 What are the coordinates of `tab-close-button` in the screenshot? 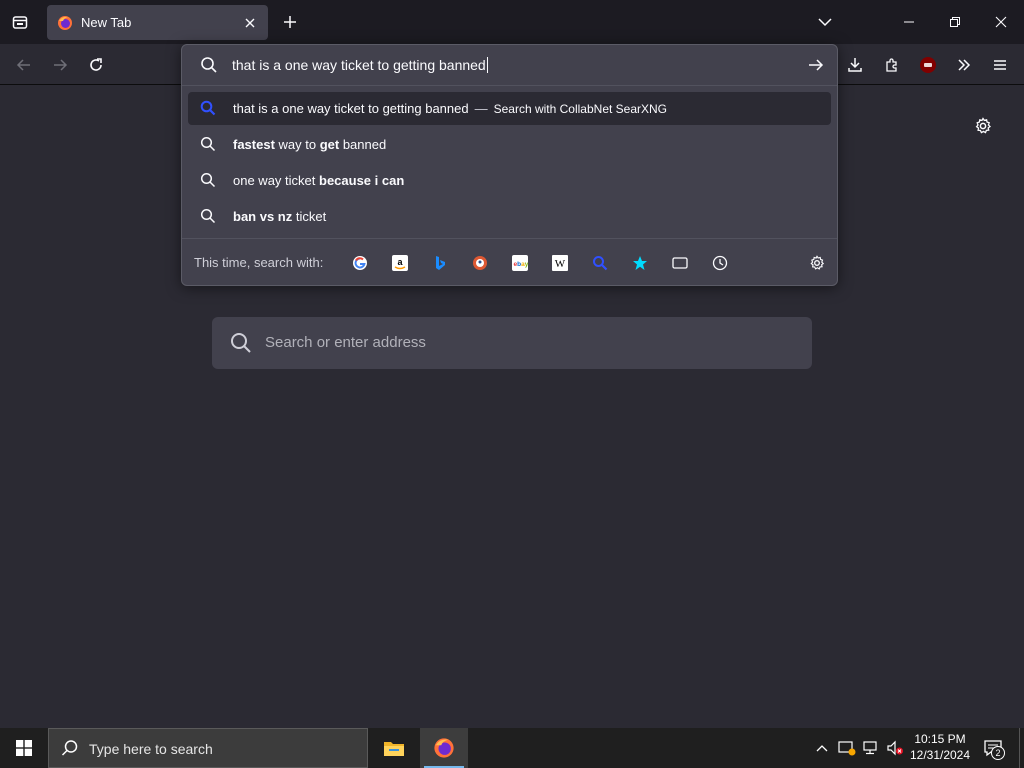 It's located at (250, 23).